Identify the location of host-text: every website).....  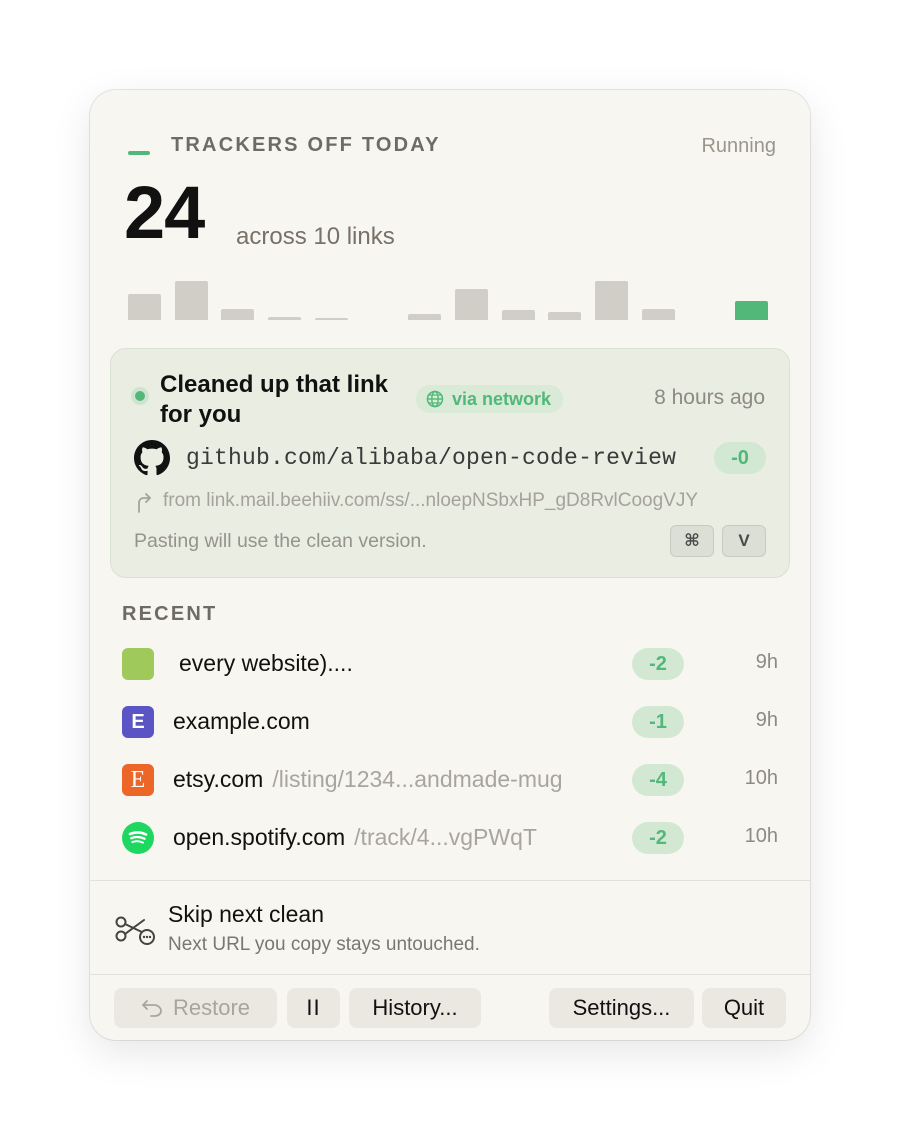
(266, 663).